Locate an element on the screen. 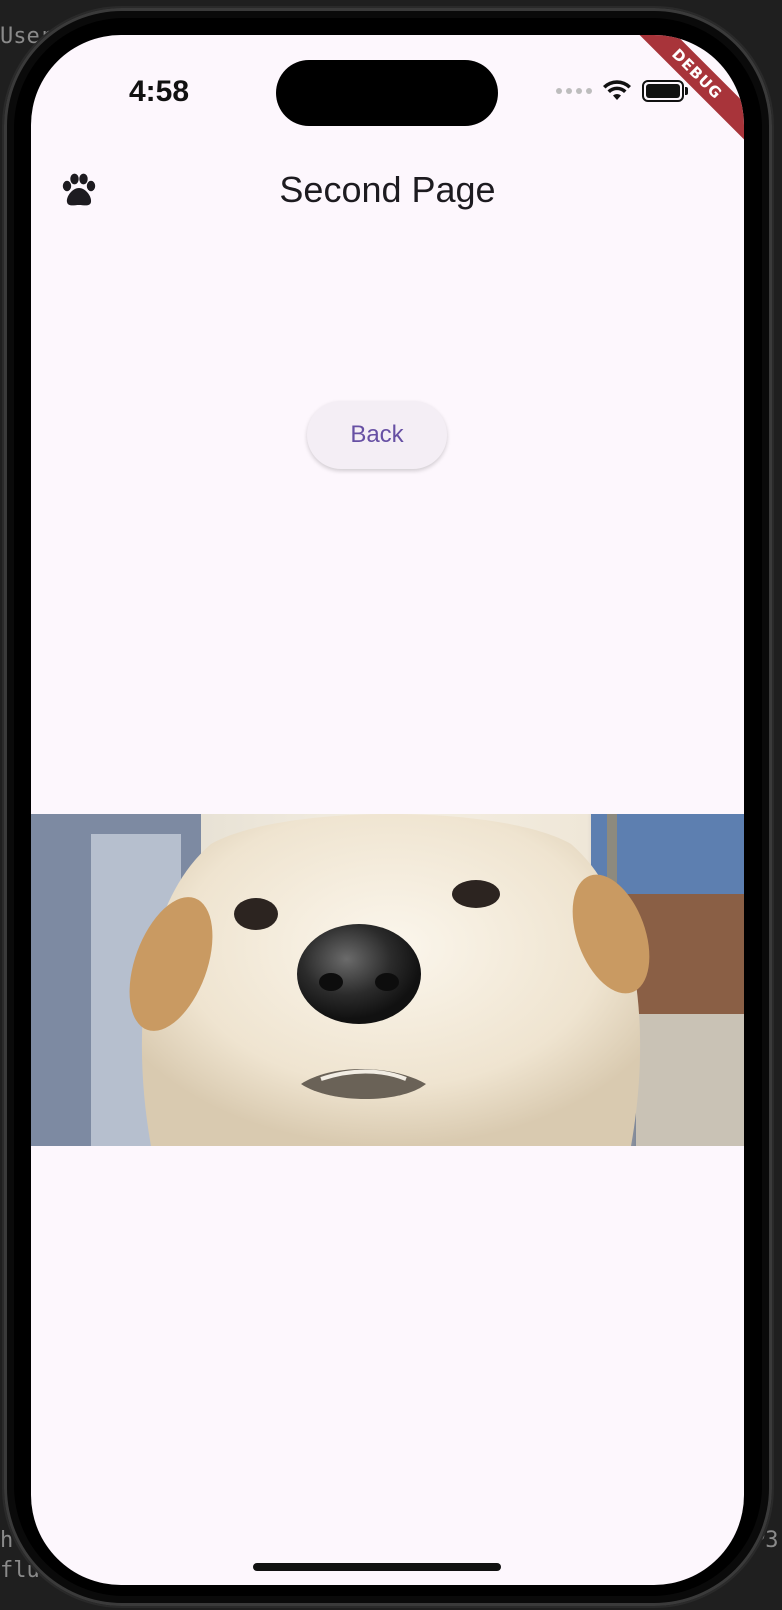 Image resolution: width=782 pixels, height=1610 pixels. debug-banner: DEBUG is located at coordinates (684, 95).